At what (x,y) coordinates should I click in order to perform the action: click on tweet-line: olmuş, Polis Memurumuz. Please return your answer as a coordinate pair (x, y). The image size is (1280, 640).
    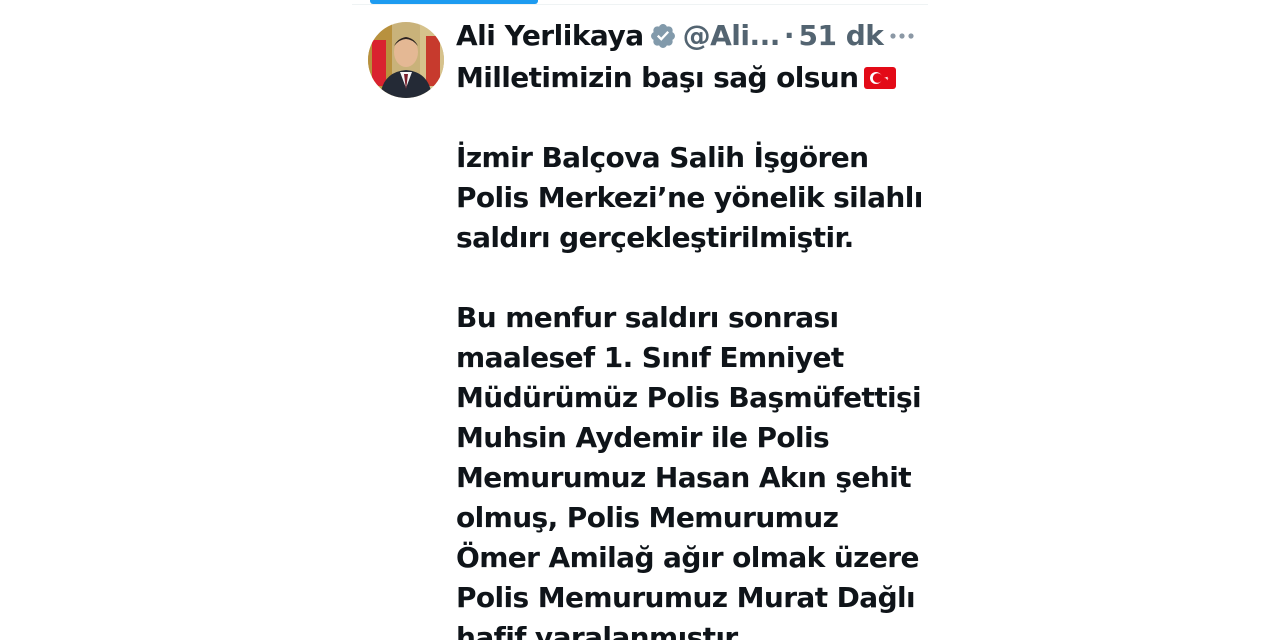
    Looking at the image, I should click on (647, 517).